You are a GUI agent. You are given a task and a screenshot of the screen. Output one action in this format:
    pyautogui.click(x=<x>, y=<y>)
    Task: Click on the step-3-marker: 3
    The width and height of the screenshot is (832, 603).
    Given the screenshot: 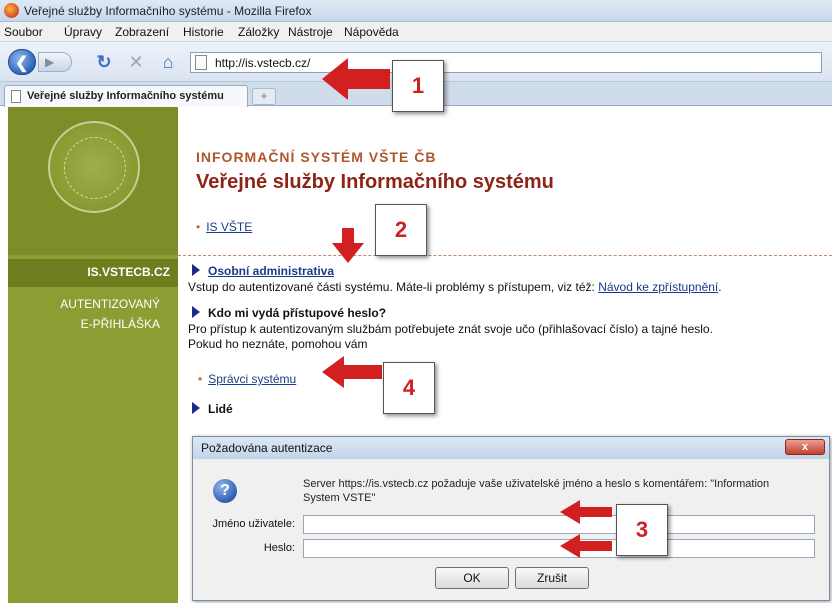 What is the action you would take?
    pyautogui.click(x=642, y=530)
    